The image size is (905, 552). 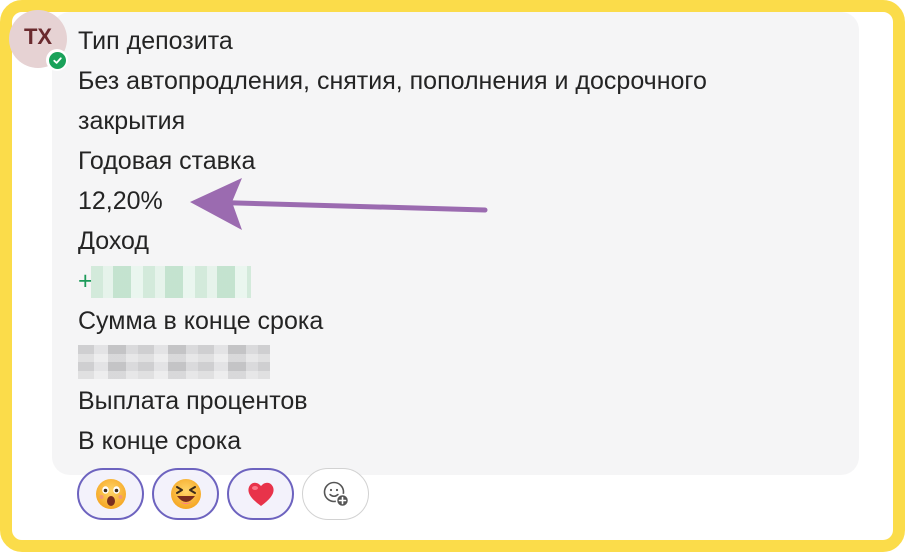 I want to click on astonished-face-icon, so click(x=110, y=494).